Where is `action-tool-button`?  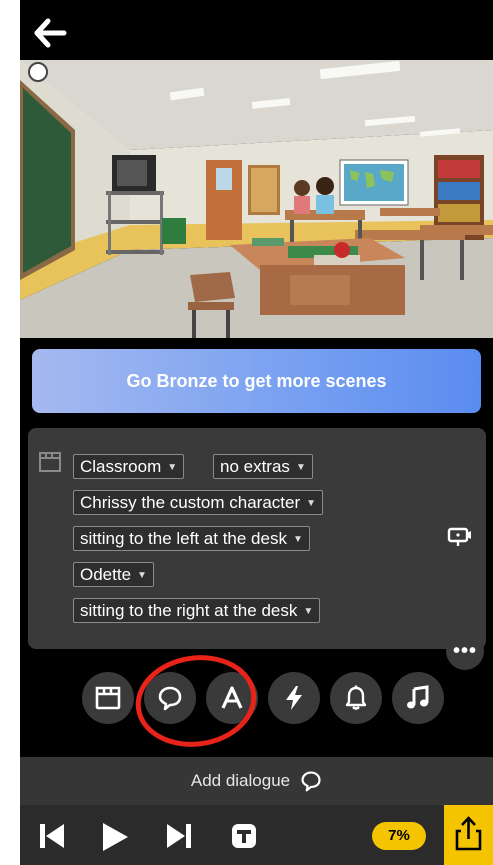
action-tool-button is located at coordinates (294, 698).